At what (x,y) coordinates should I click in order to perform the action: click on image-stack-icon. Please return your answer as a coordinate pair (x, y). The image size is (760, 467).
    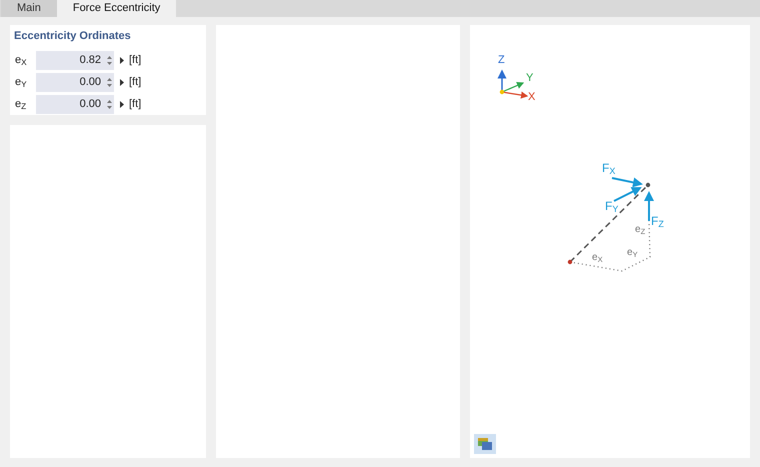
    Looking at the image, I should click on (485, 444).